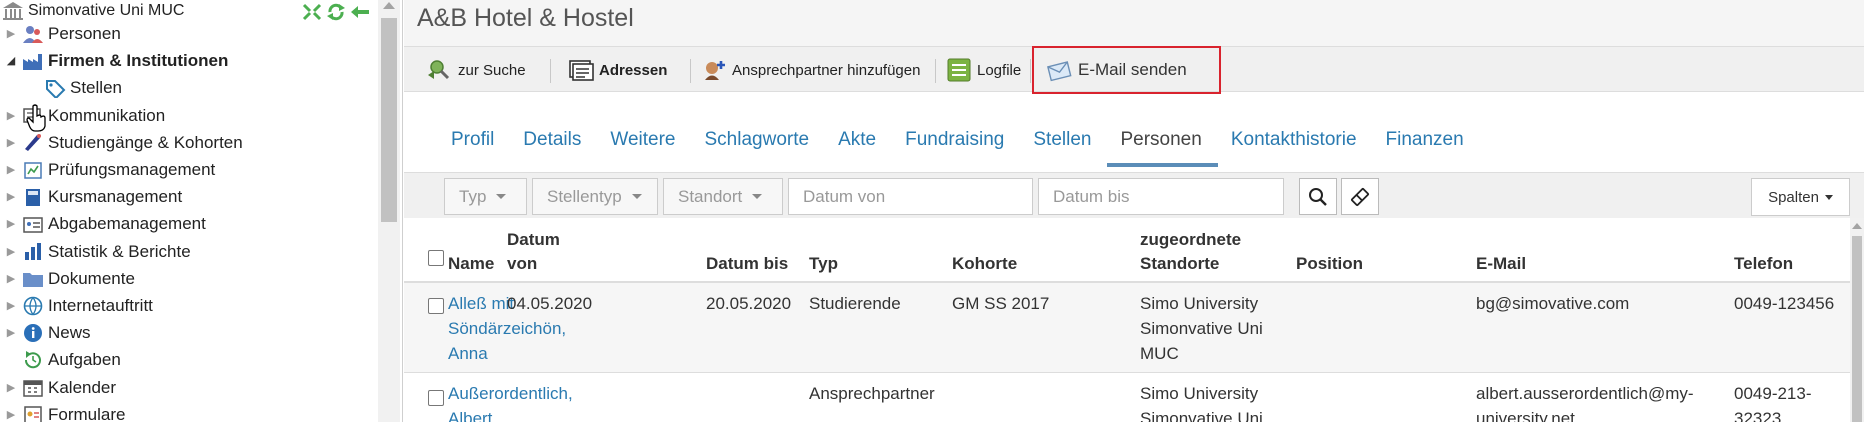 The width and height of the screenshot is (1864, 422). Describe the element at coordinates (1116, 70) in the screenshot. I see `send-email-button: E-Mail senden` at that location.